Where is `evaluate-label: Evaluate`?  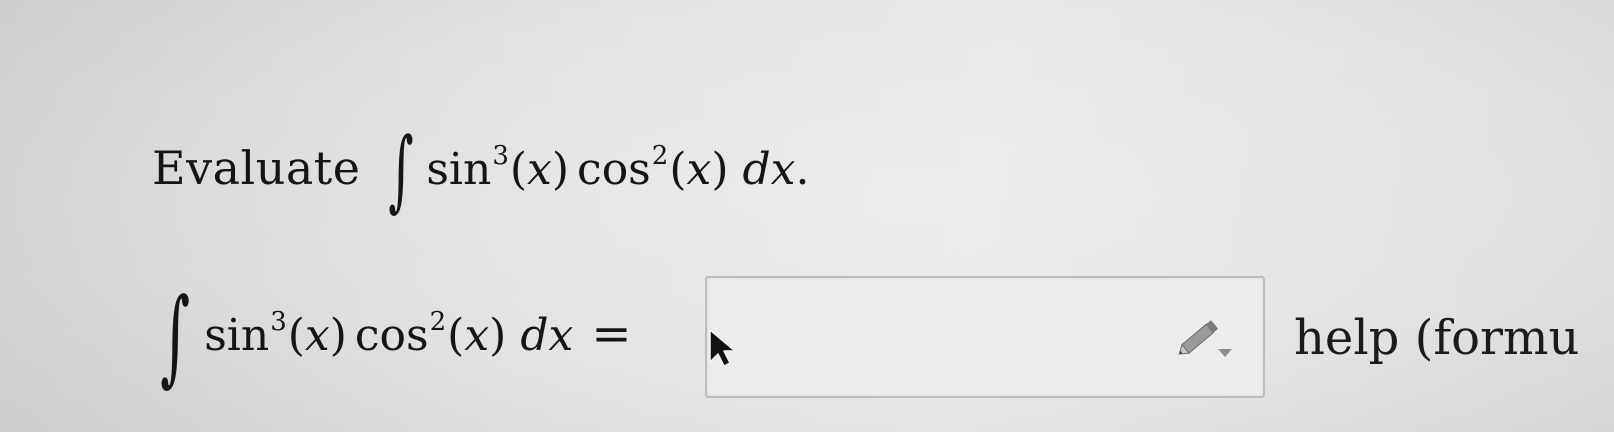
evaluate-label: Evaluate is located at coordinates (256, 168).